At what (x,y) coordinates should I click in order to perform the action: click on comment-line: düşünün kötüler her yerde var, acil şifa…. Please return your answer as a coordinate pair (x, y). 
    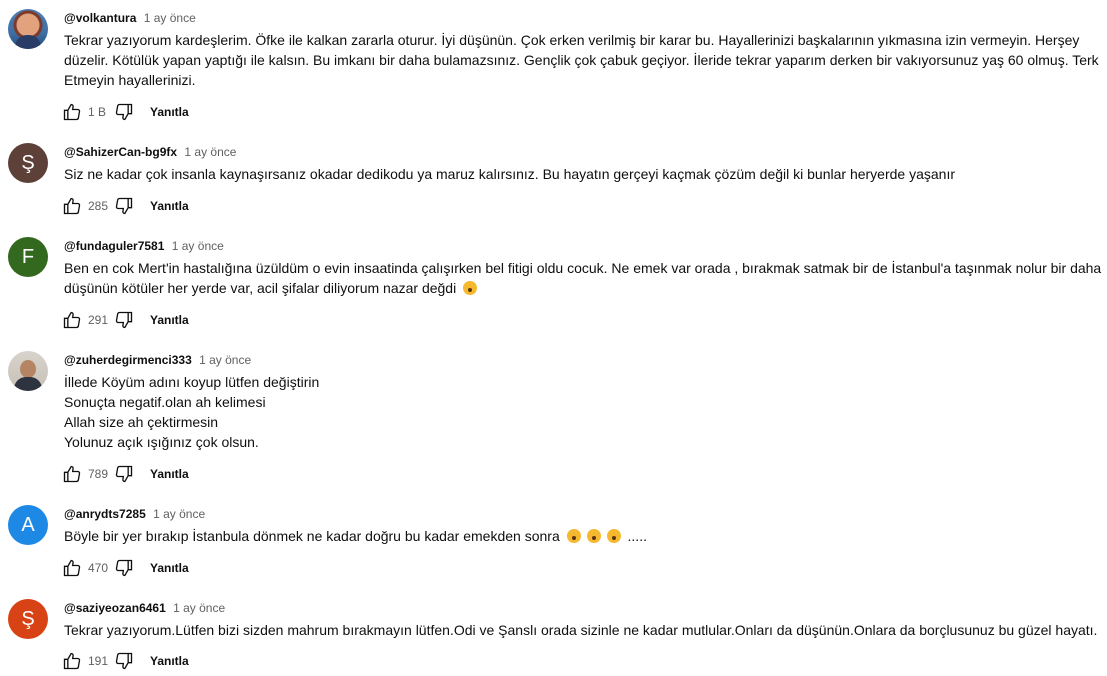
    Looking at the image, I should click on (584, 288).